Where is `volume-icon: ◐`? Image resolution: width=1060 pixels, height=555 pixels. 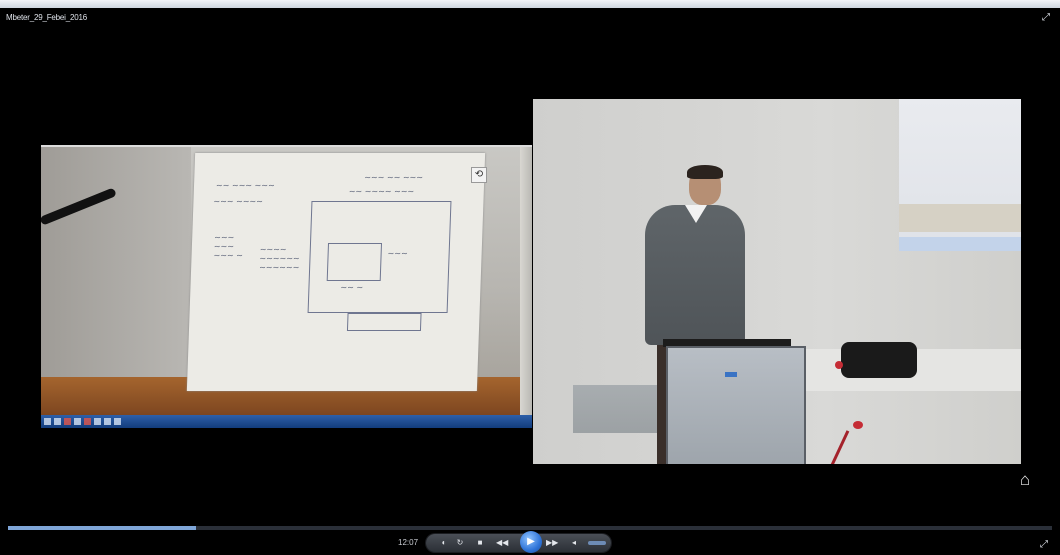
volume-icon: ◐ is located at coordinates (444, 543).